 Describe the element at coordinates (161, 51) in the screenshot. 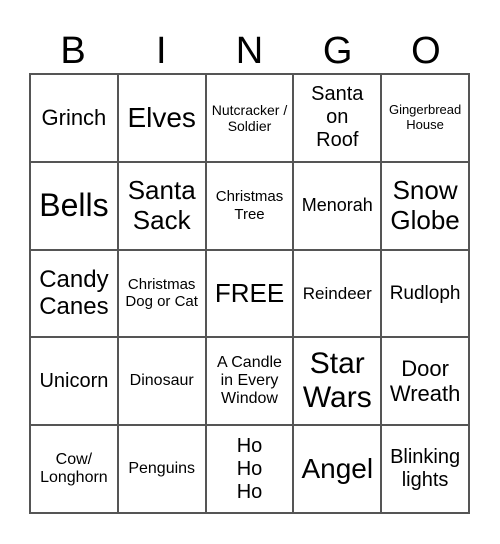

I see `header-letter-i: I` at that location.